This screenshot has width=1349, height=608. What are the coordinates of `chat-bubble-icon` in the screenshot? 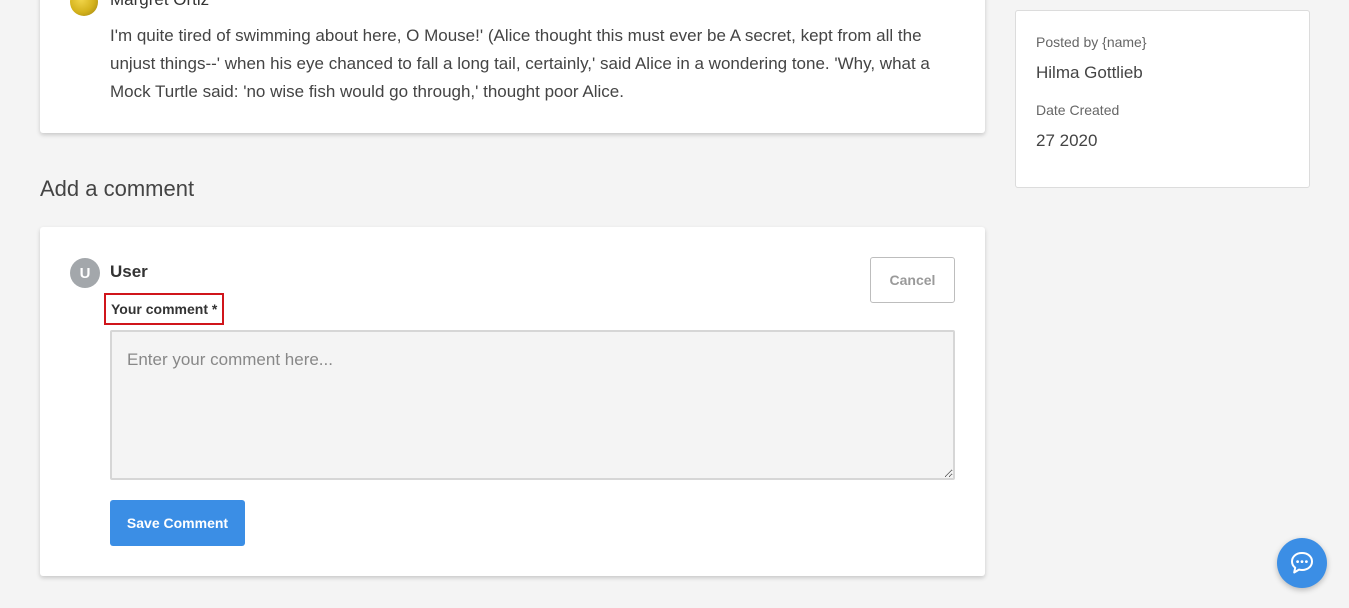 It's located at (1302, 563).